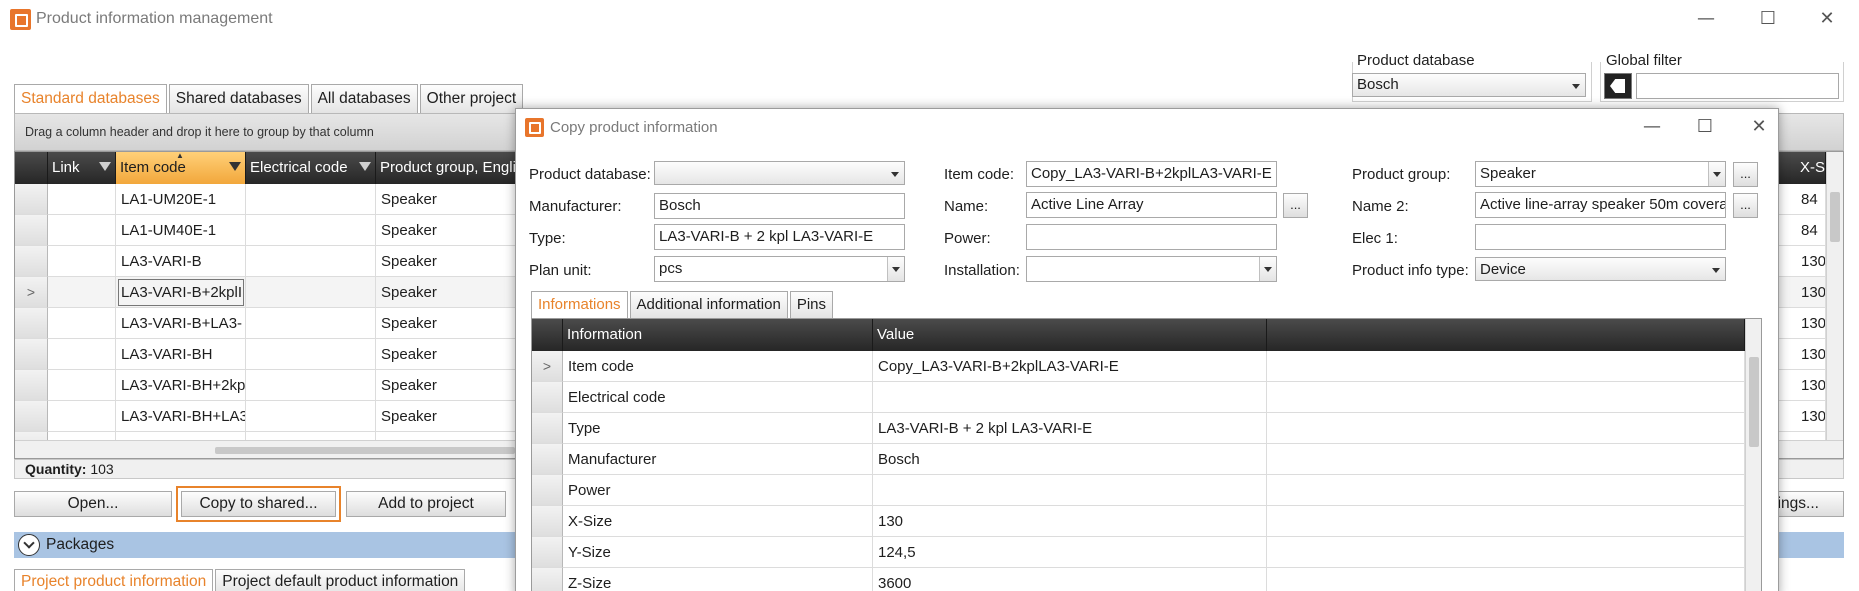 This screenshot has height=591, width=1859. What do you see at coordinates (1070, 366) in the screenshot?
I see `value-cell: Copy_LA3-VARI-B+2kplLA3-VARI-E` at bounding box center [1070, 366].